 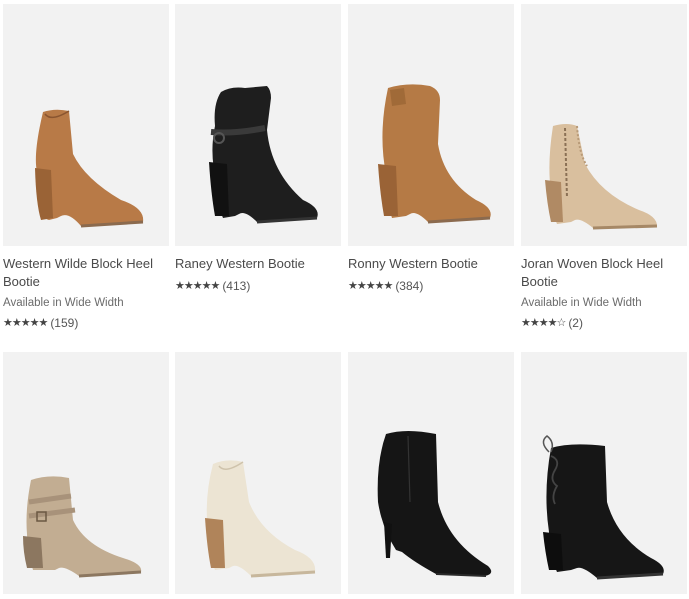 I want to click on review-count: (159), so click(x=64, y=323).